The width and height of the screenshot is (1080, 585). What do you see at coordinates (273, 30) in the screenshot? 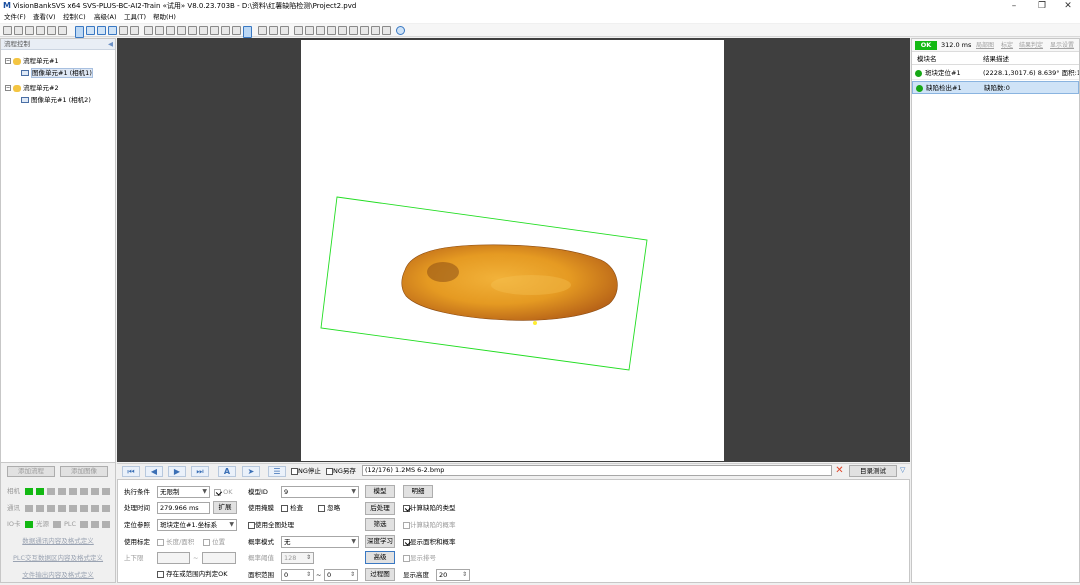
I see `pin-icon` at bounding box center [273, 30].